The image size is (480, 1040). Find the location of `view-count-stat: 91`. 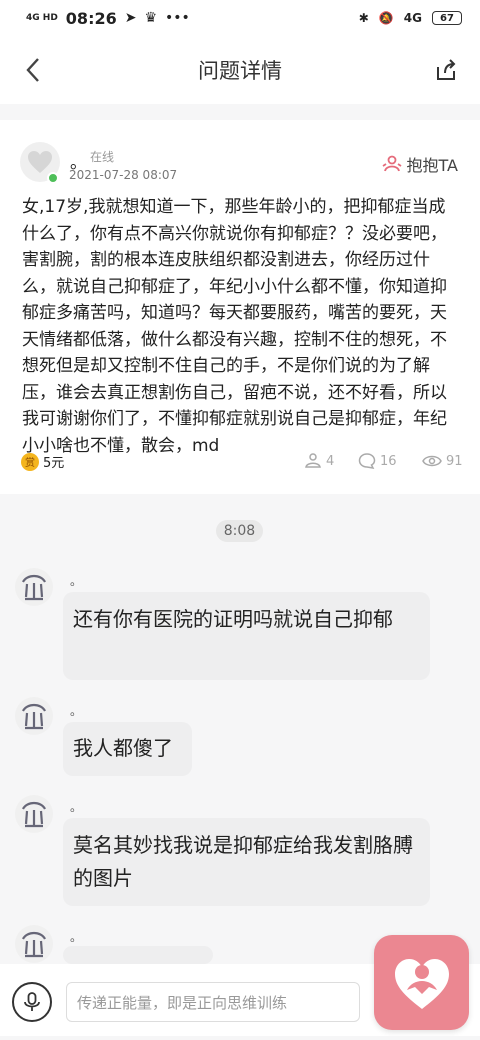

view-count-stat: 91 is located at coordinates (442, 461).